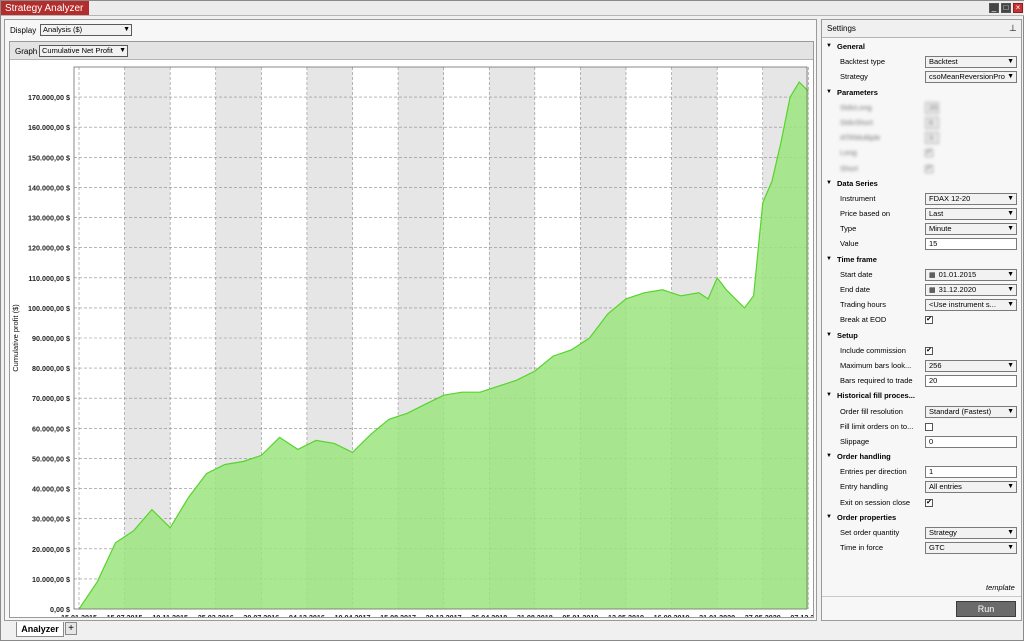  What do you see at coordinates (626, 615) in the screenshot?
I see `x-tick-label: 12.05.2019` at bounding box center [626, 615].